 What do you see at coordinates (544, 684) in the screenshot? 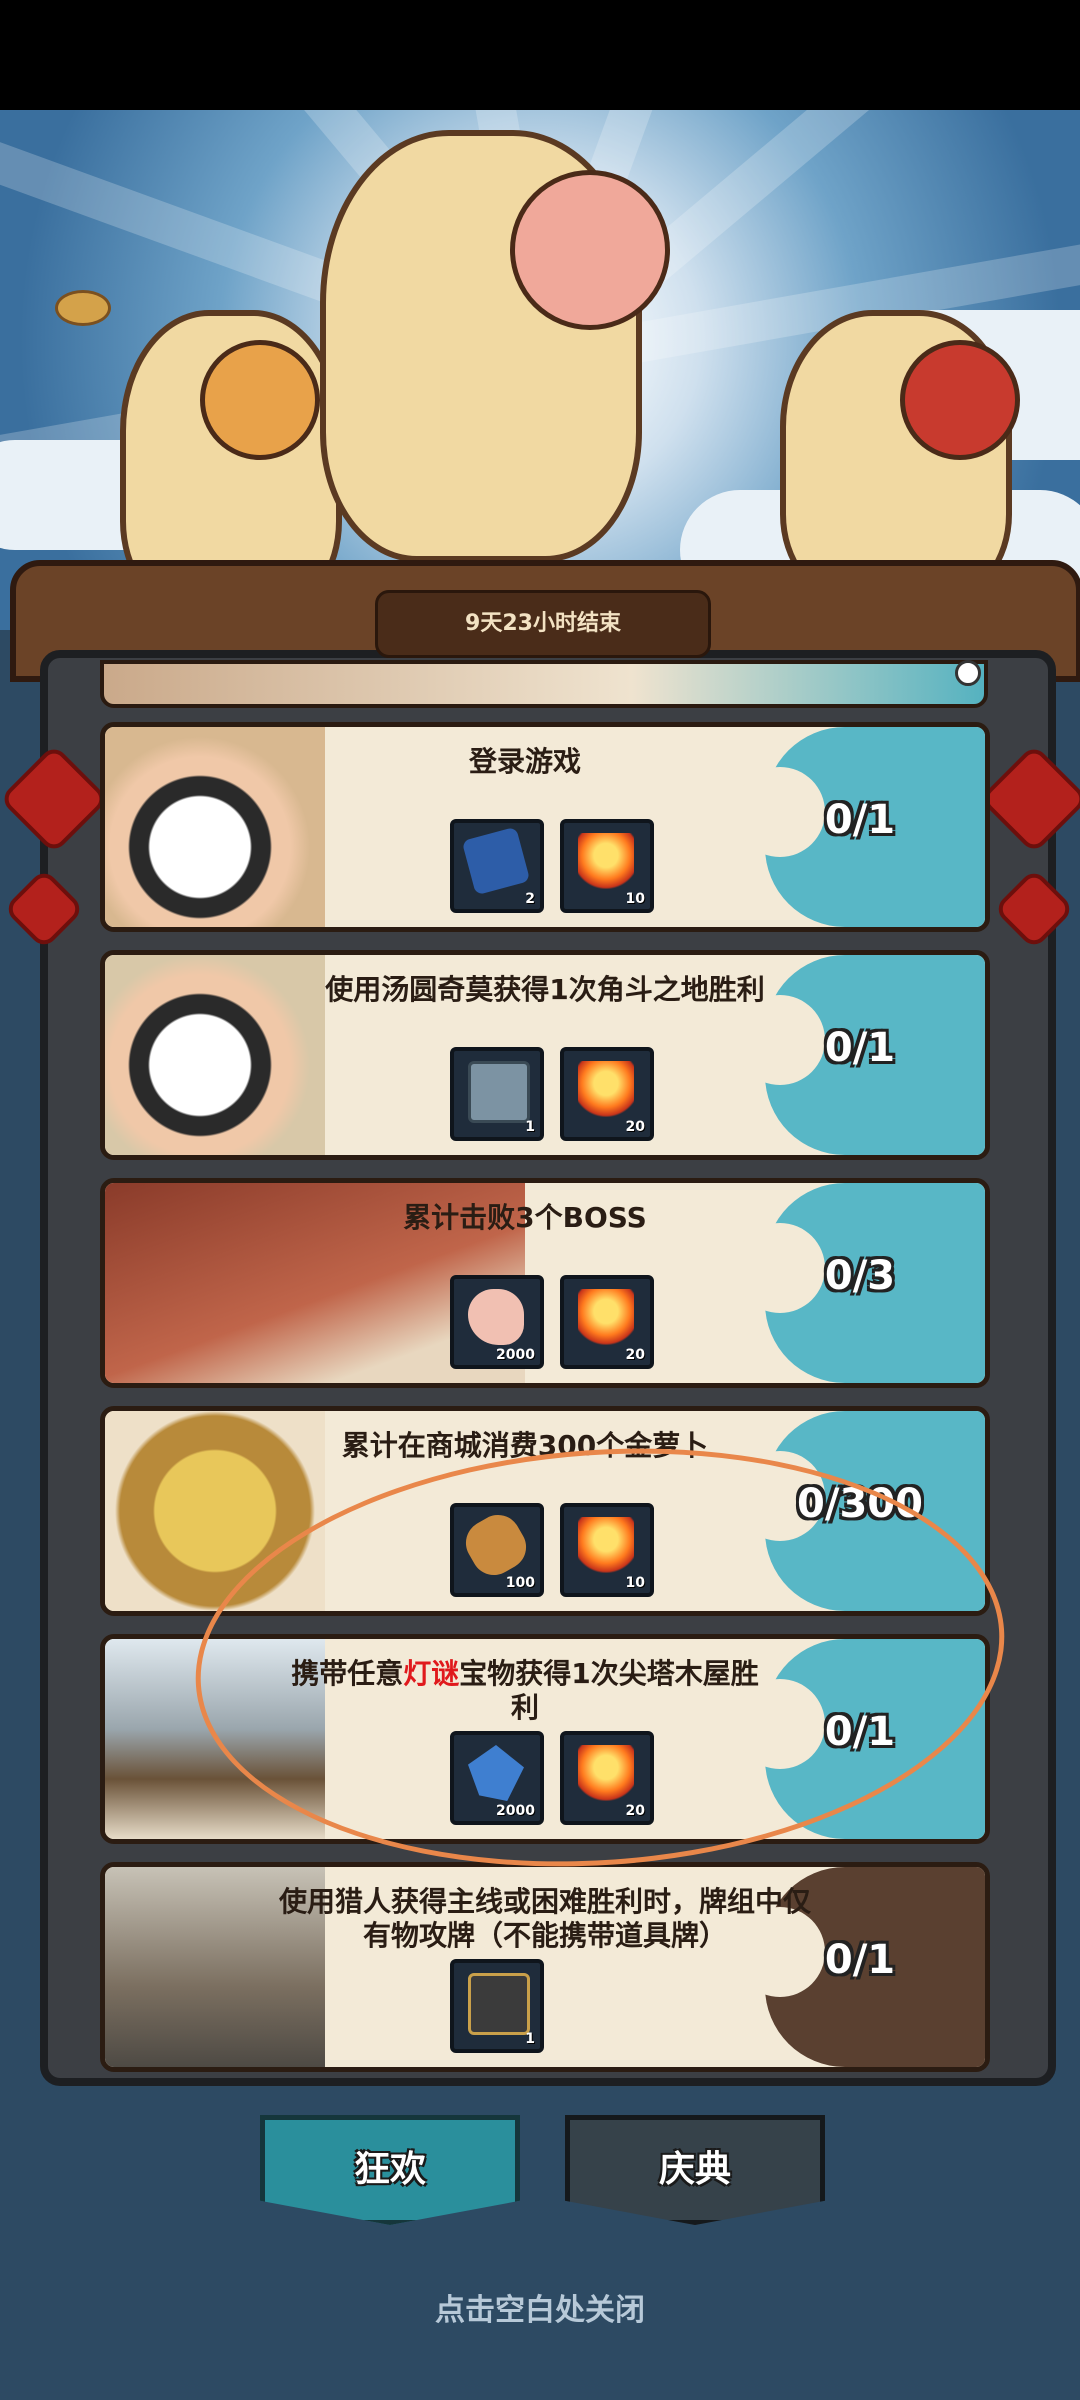
I see `previous-task-edge` at bounding box center [544, 684].